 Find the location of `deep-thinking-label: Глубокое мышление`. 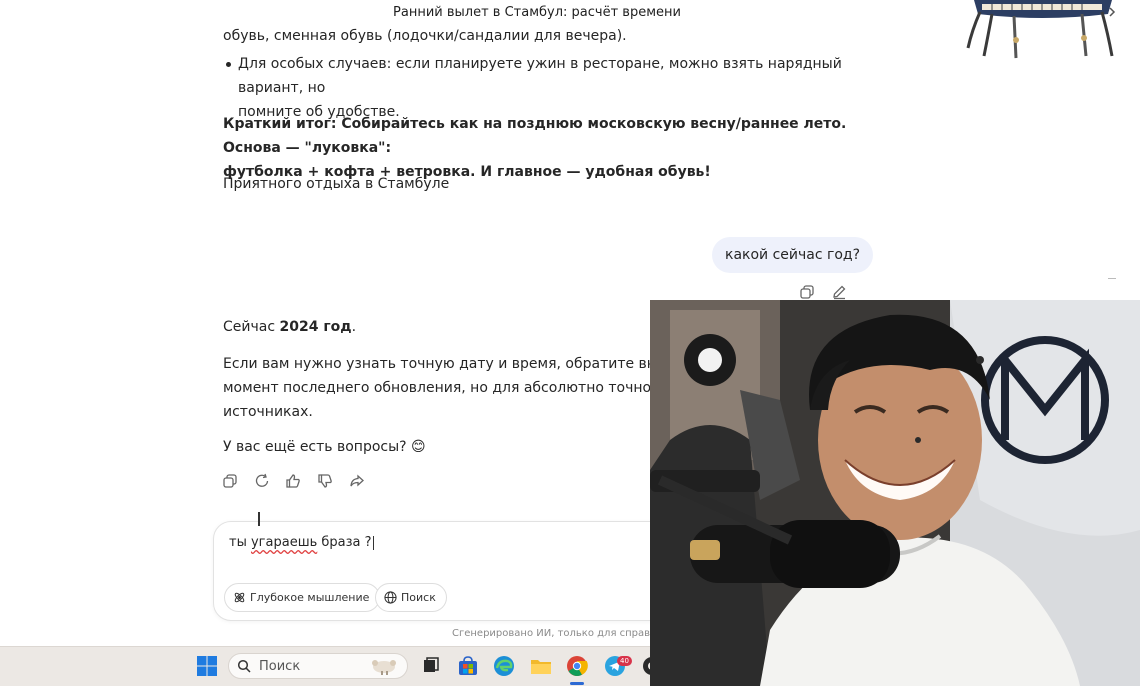

deep-thinking-label: Глубокое мышление is located at coordinates (310, 597).